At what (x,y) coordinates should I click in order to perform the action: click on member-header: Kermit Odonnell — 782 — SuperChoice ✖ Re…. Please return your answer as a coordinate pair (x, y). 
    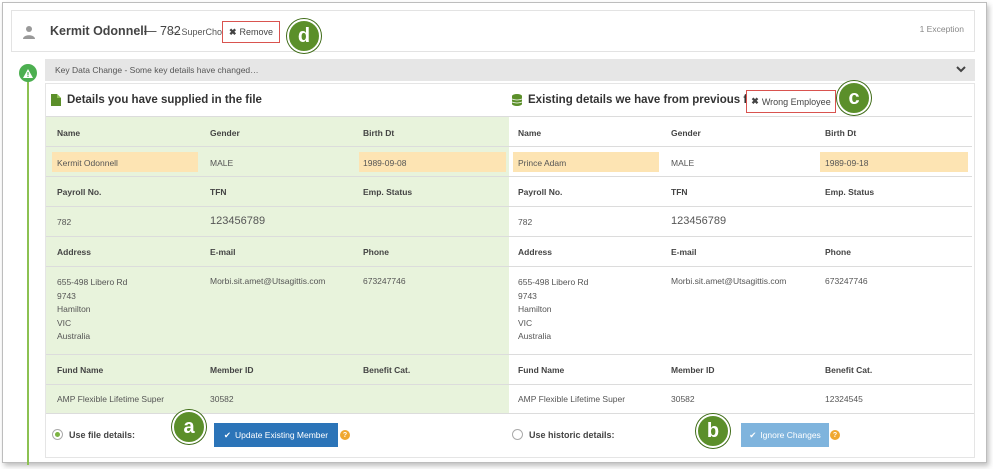
    Looking at the image, I should click on (493, 31).